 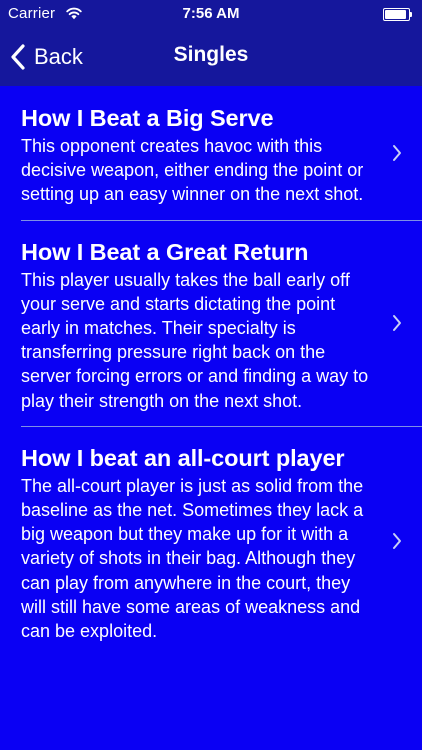 What do you see at coordinates (211, 54) in the screenshot?
I see `page-title: Singles` at bounding box center [211, 54].